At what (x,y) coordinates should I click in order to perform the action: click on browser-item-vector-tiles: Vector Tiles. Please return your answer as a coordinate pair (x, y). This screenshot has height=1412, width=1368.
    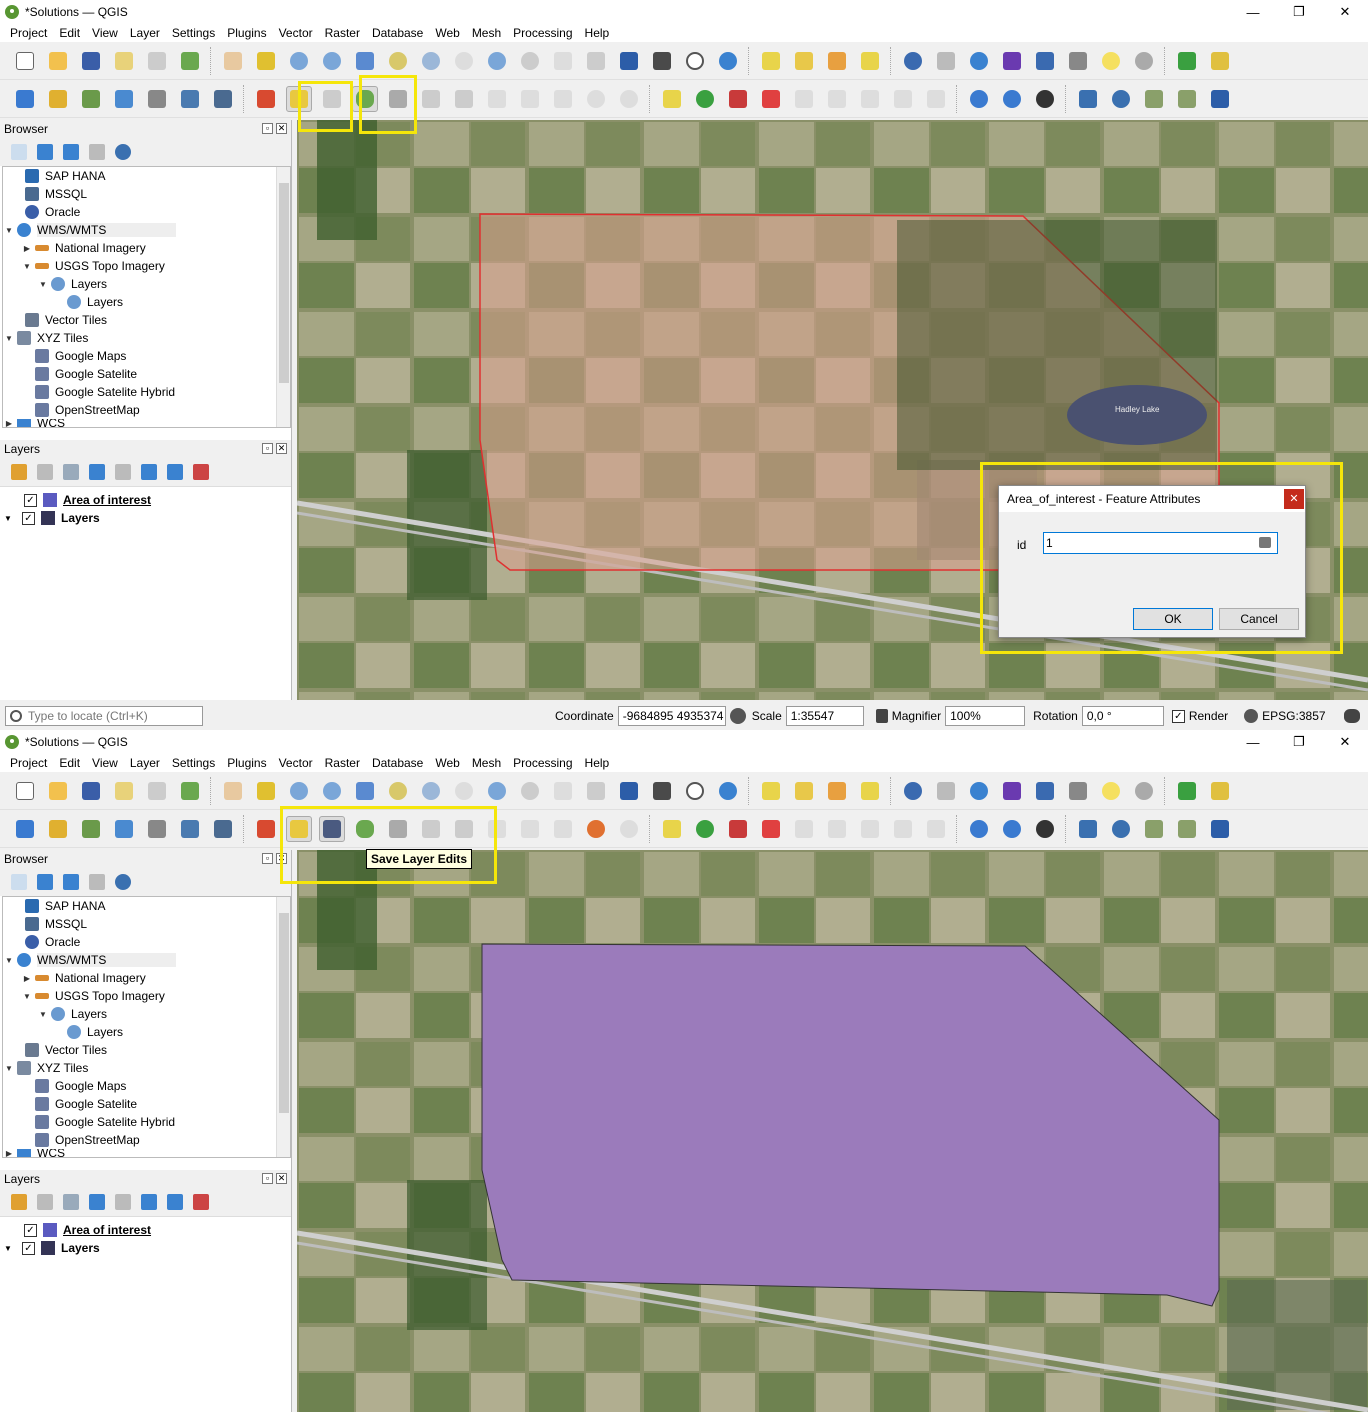
    Looking at the image, I should click on (146, 1050).